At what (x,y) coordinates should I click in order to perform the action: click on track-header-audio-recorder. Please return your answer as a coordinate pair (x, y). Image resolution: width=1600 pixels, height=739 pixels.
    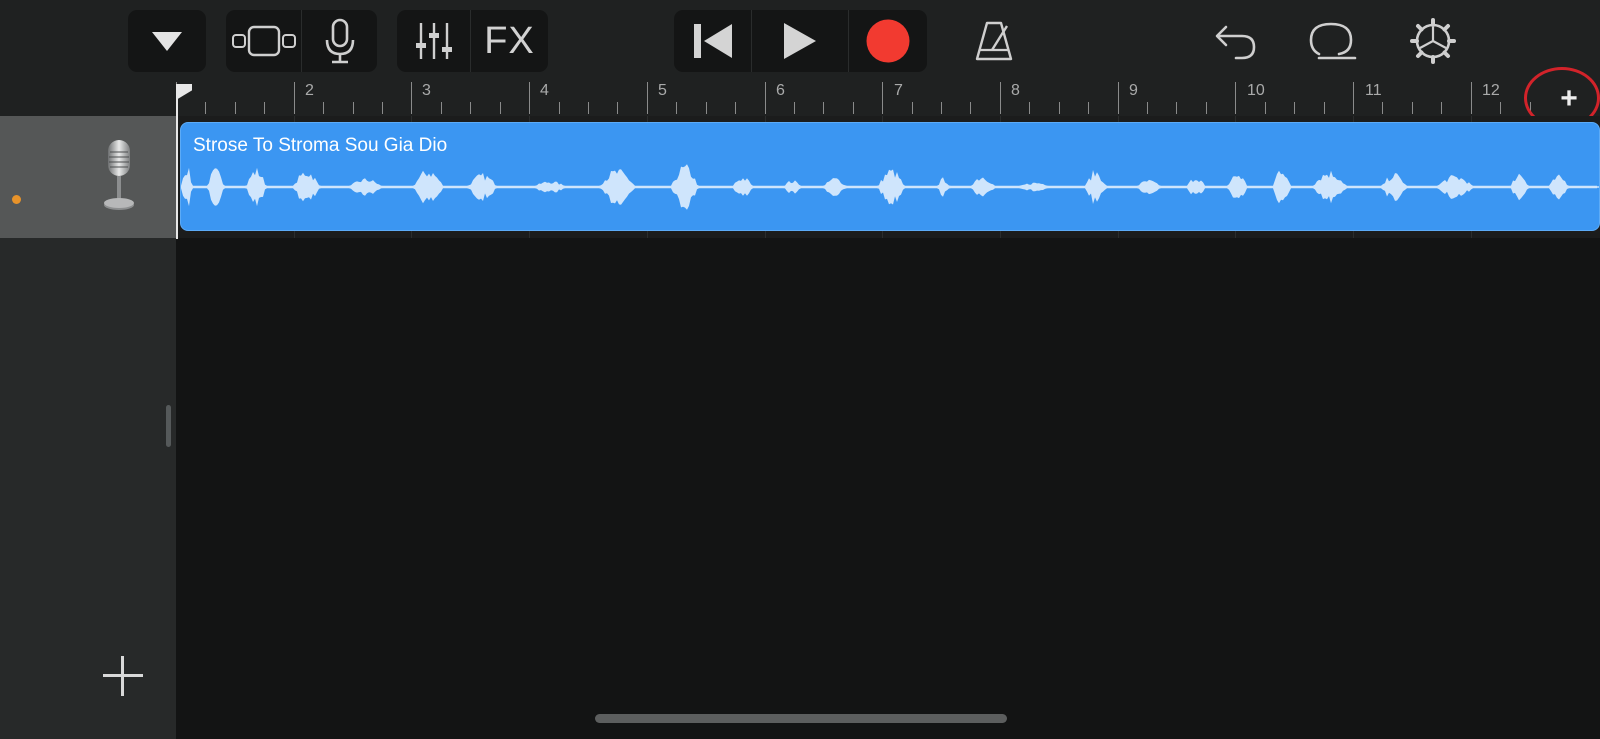
    Looking at the image, I should click on (88, 177).